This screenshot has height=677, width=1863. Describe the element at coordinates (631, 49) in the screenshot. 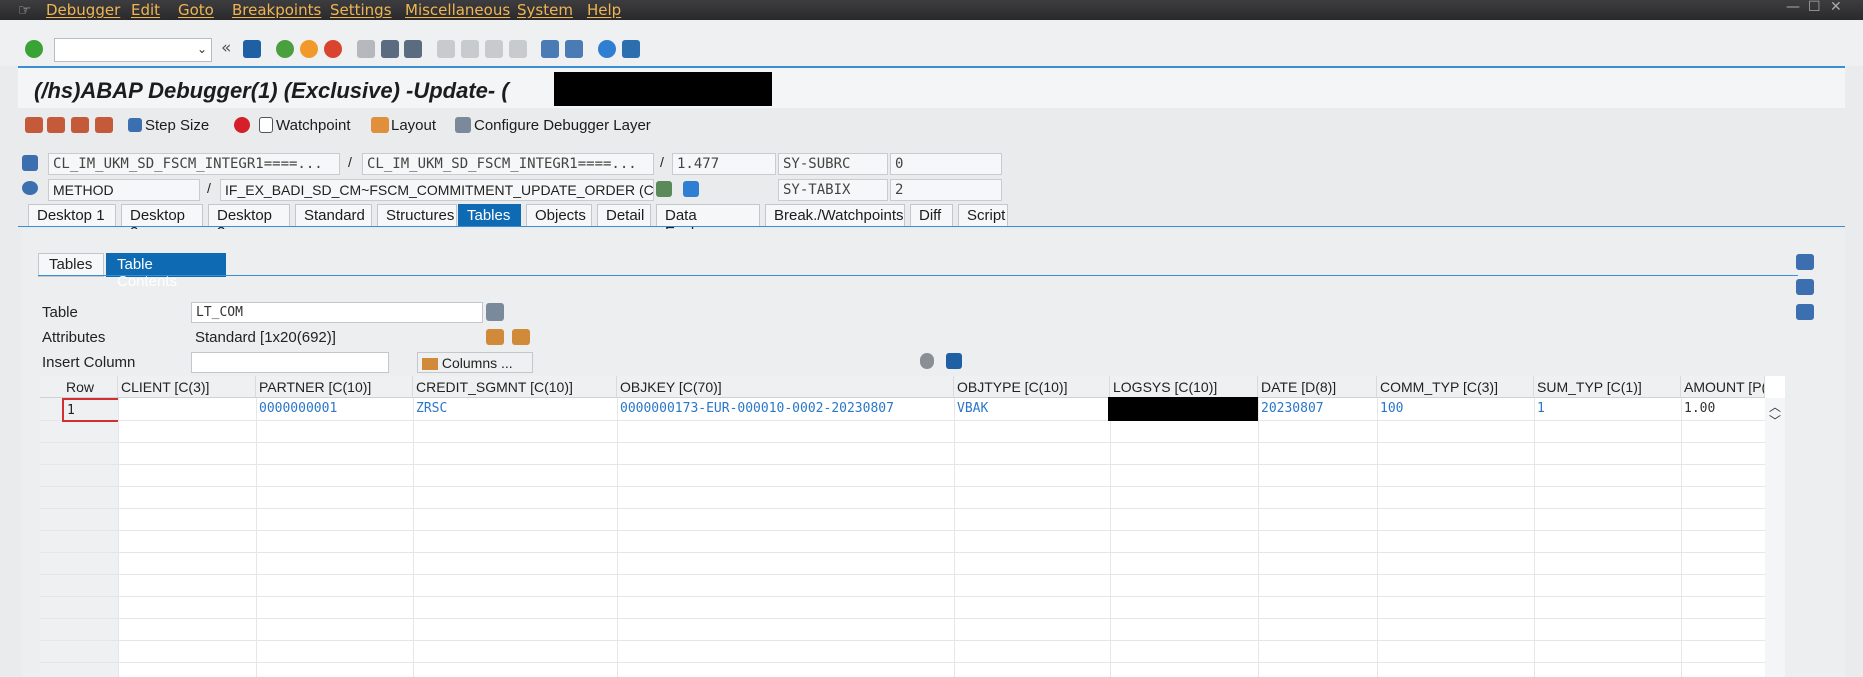

I see `customize-layout-icon` at that location.